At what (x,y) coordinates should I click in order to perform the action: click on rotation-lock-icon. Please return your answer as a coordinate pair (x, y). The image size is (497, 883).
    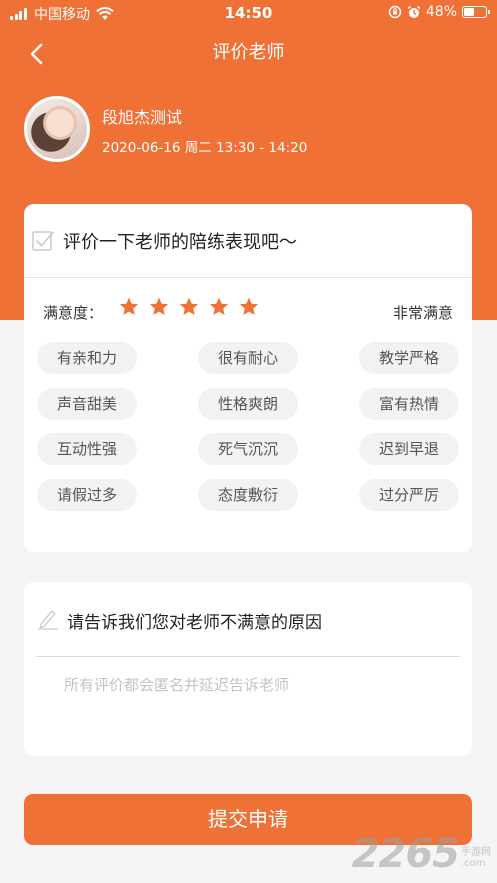
    Looking at the image, I should click on (395, 12).